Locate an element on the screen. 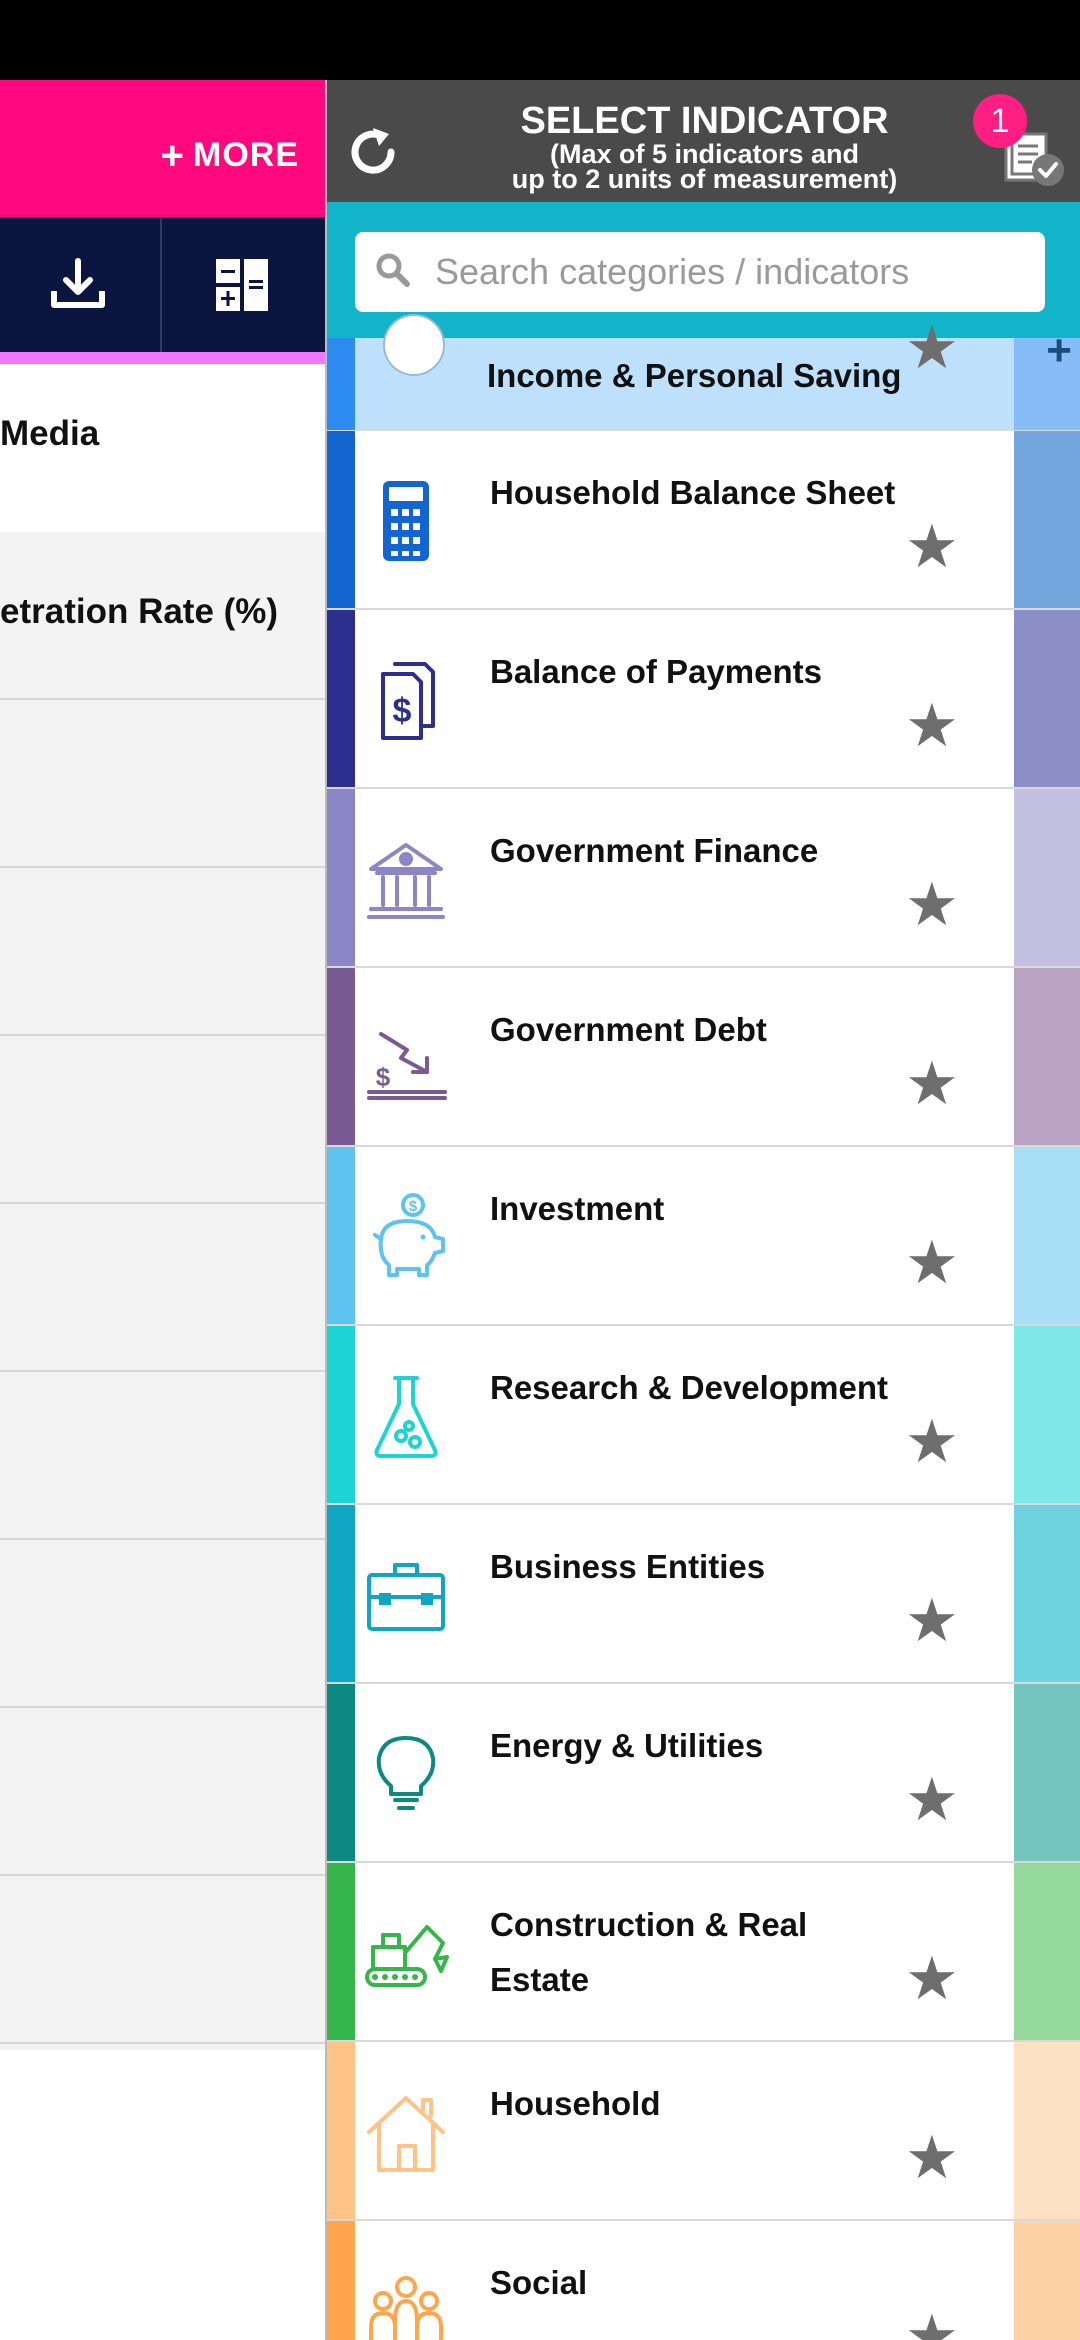  piggy-bank-icon: $ is located at coordinates (409, 1235).